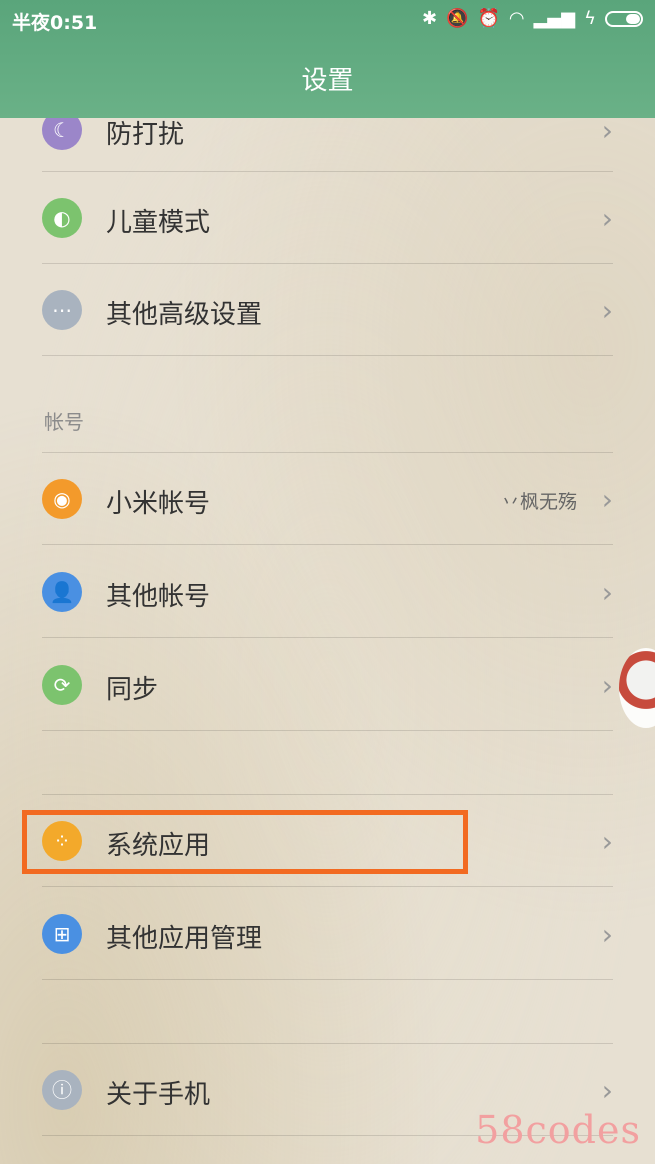 The image size is (655, 1164). What do you see at coordinates (488, 18) in the screenshot?
I see `alarm-icon: ⏰` at bounding box center [488, 18].